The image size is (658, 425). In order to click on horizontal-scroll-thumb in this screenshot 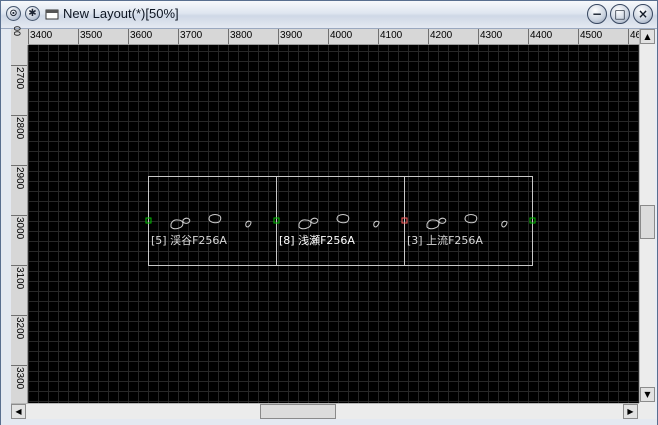, I will do `click(298, 411)`.